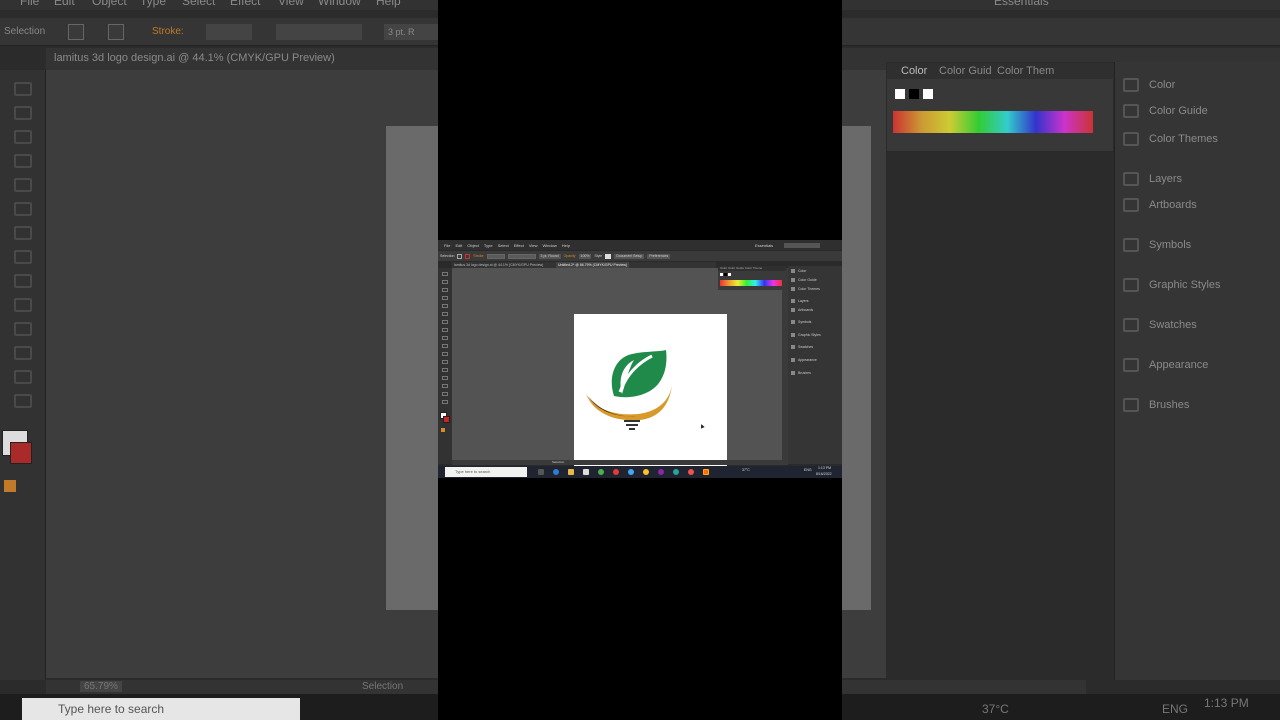  Describe the element at coordinates (808, 470) in the screenshot. I see `language-indicator: ENG` at that location.